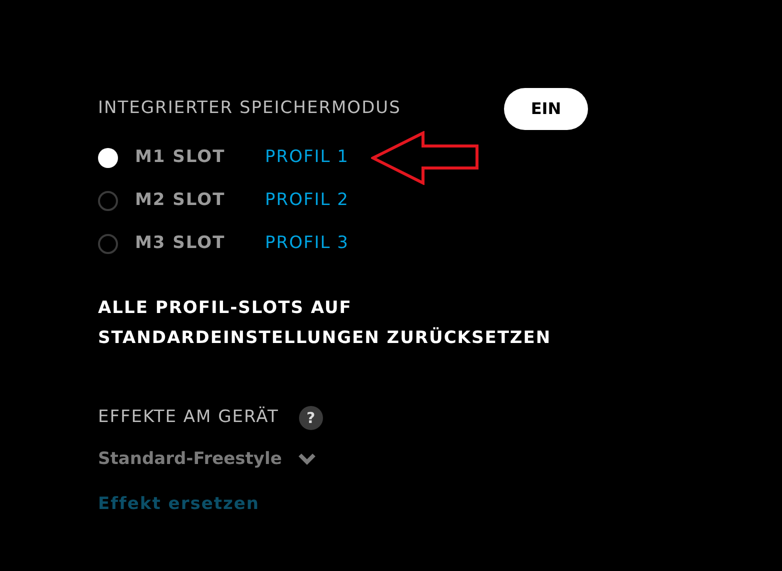 The height and width of the screenshot is (571, 782). I want to click on slot-label: M2 SLOT, so click(180, 200).